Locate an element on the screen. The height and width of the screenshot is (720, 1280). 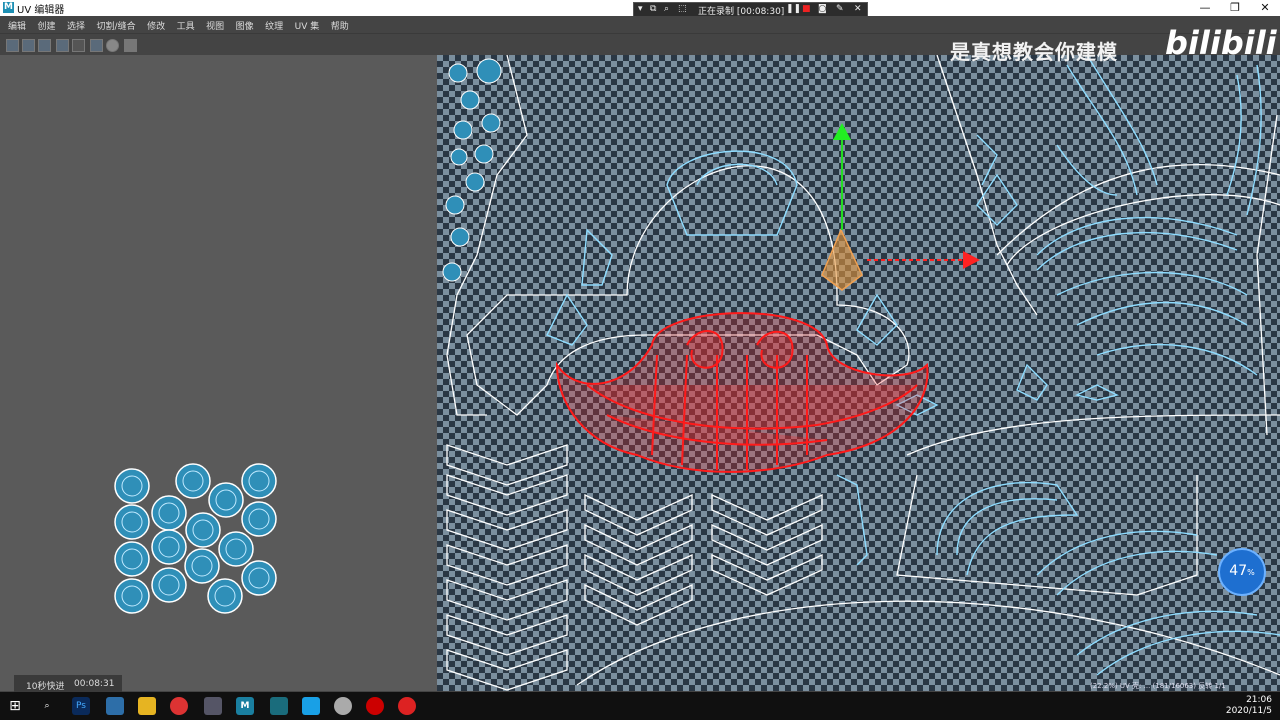
close-button: ✕ is located at coordinates (1265, 8).